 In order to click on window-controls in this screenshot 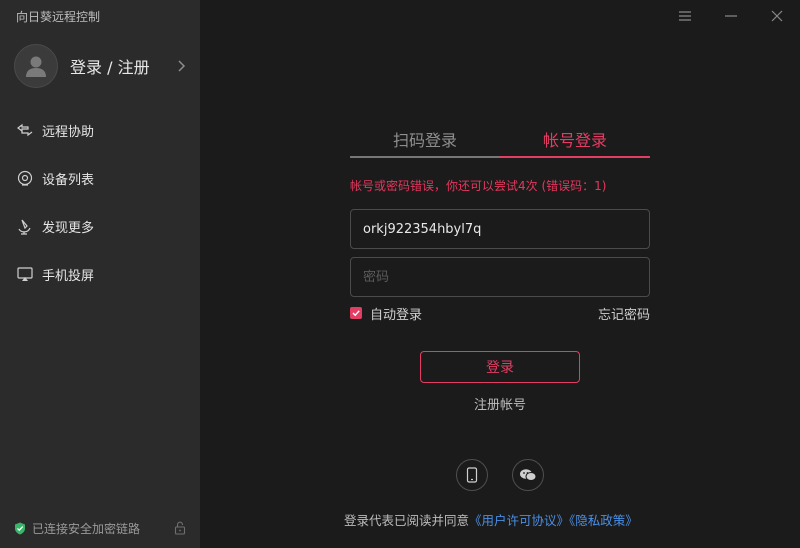, I will do `click(731, 16)`.